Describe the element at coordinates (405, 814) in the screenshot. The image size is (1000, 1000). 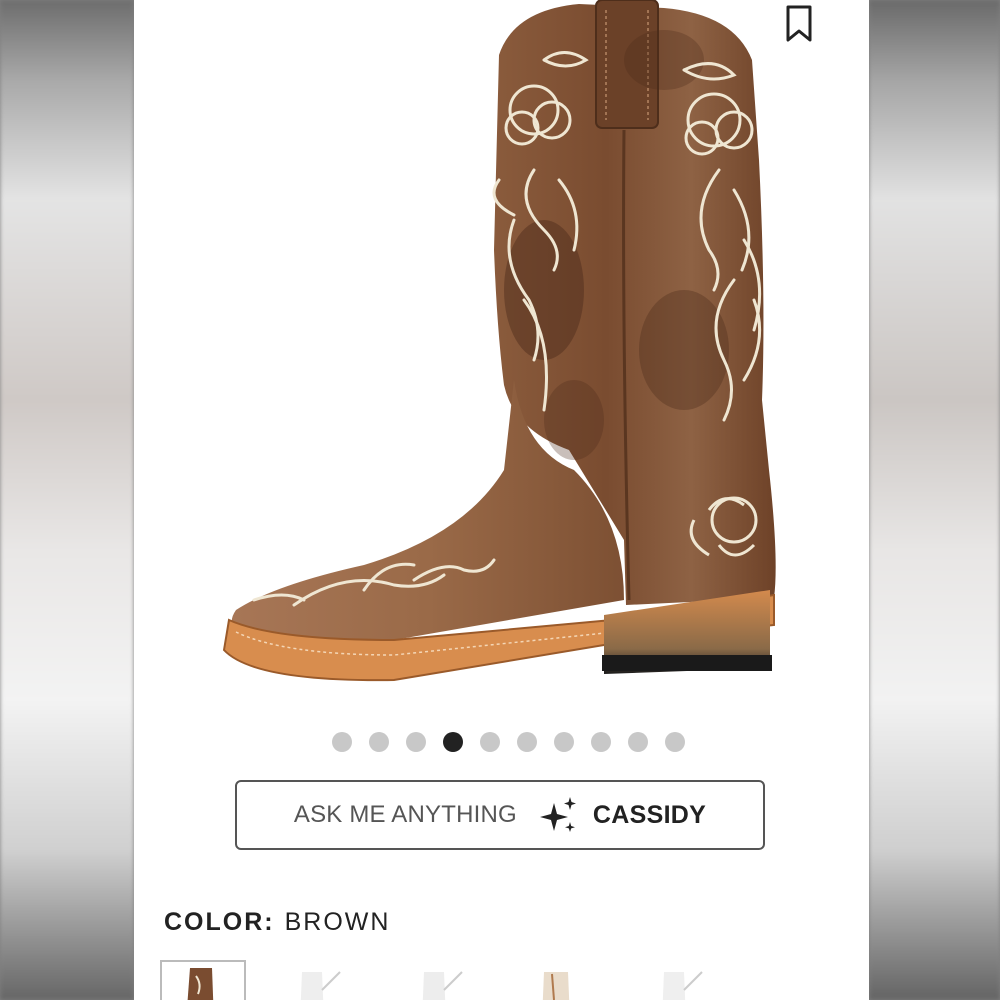
I see `ask-prompt-label: ASK ME ANYTHING` at that location.